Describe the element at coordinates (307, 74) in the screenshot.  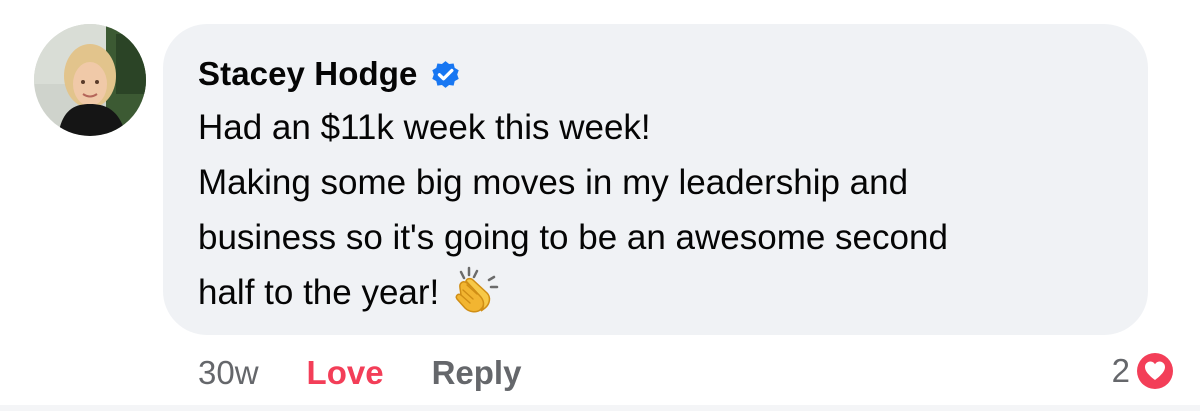
I see `author-name-link: Stacey Hodge` at that location.